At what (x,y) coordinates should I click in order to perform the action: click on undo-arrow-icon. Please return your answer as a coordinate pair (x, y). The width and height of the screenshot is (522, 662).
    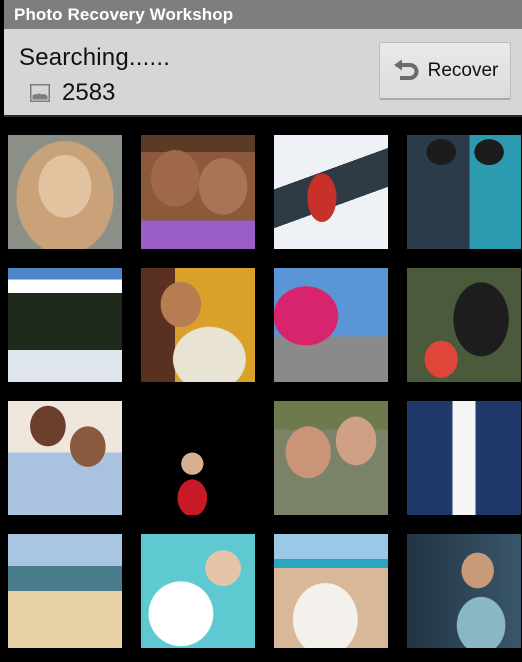
    Looking at the image, I should click on (406, 69).